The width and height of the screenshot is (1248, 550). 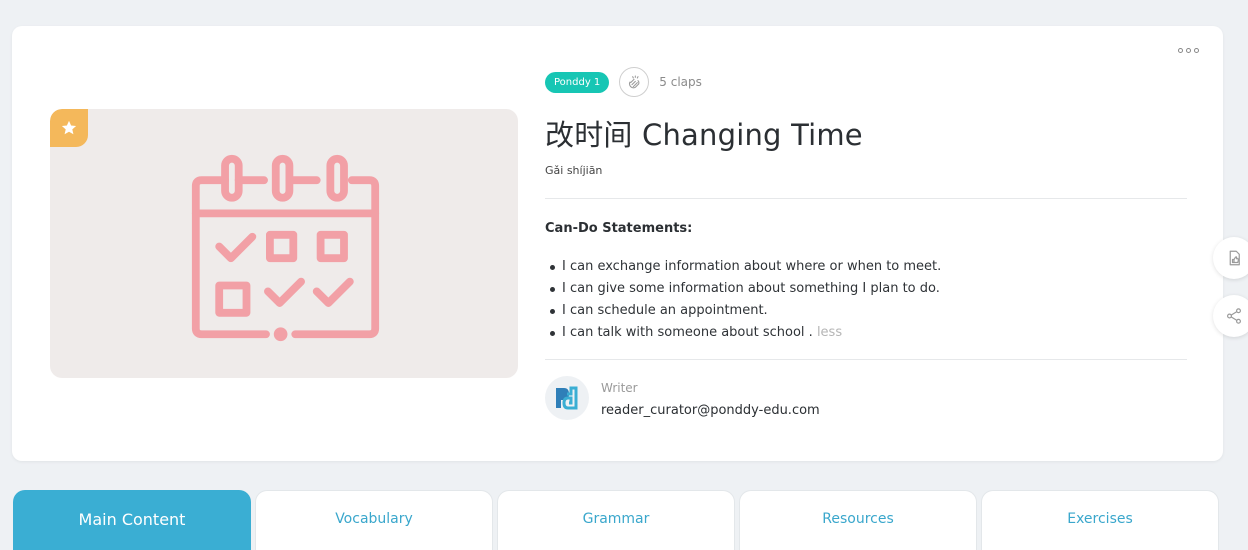 What do you see at coordinates (285, 248) in the screenshot?
I see `calendar-icon` at bounding box center [285, 248].